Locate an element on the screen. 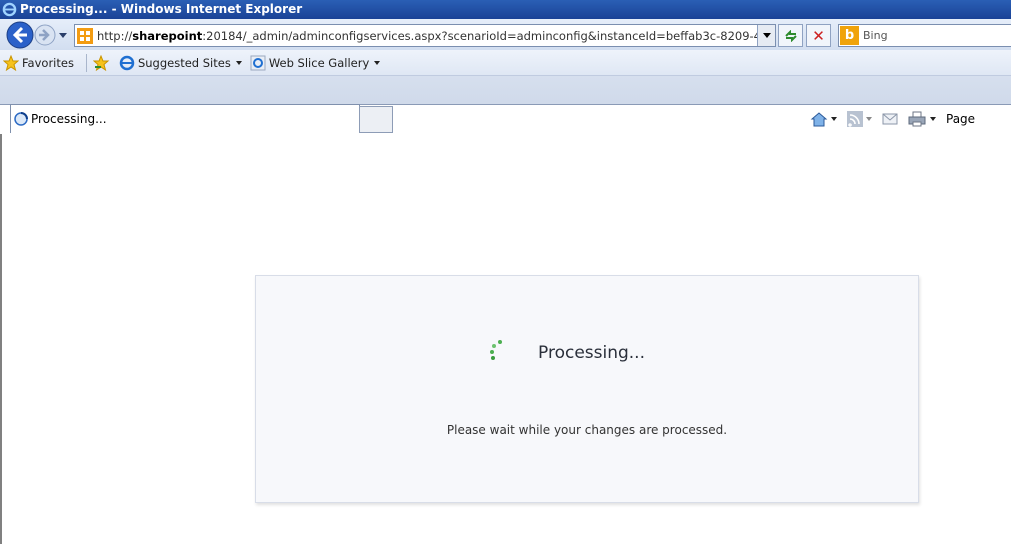 This screenshot has height=544, width=1011. add-favorite-icon is located at coordinates (101, 62).